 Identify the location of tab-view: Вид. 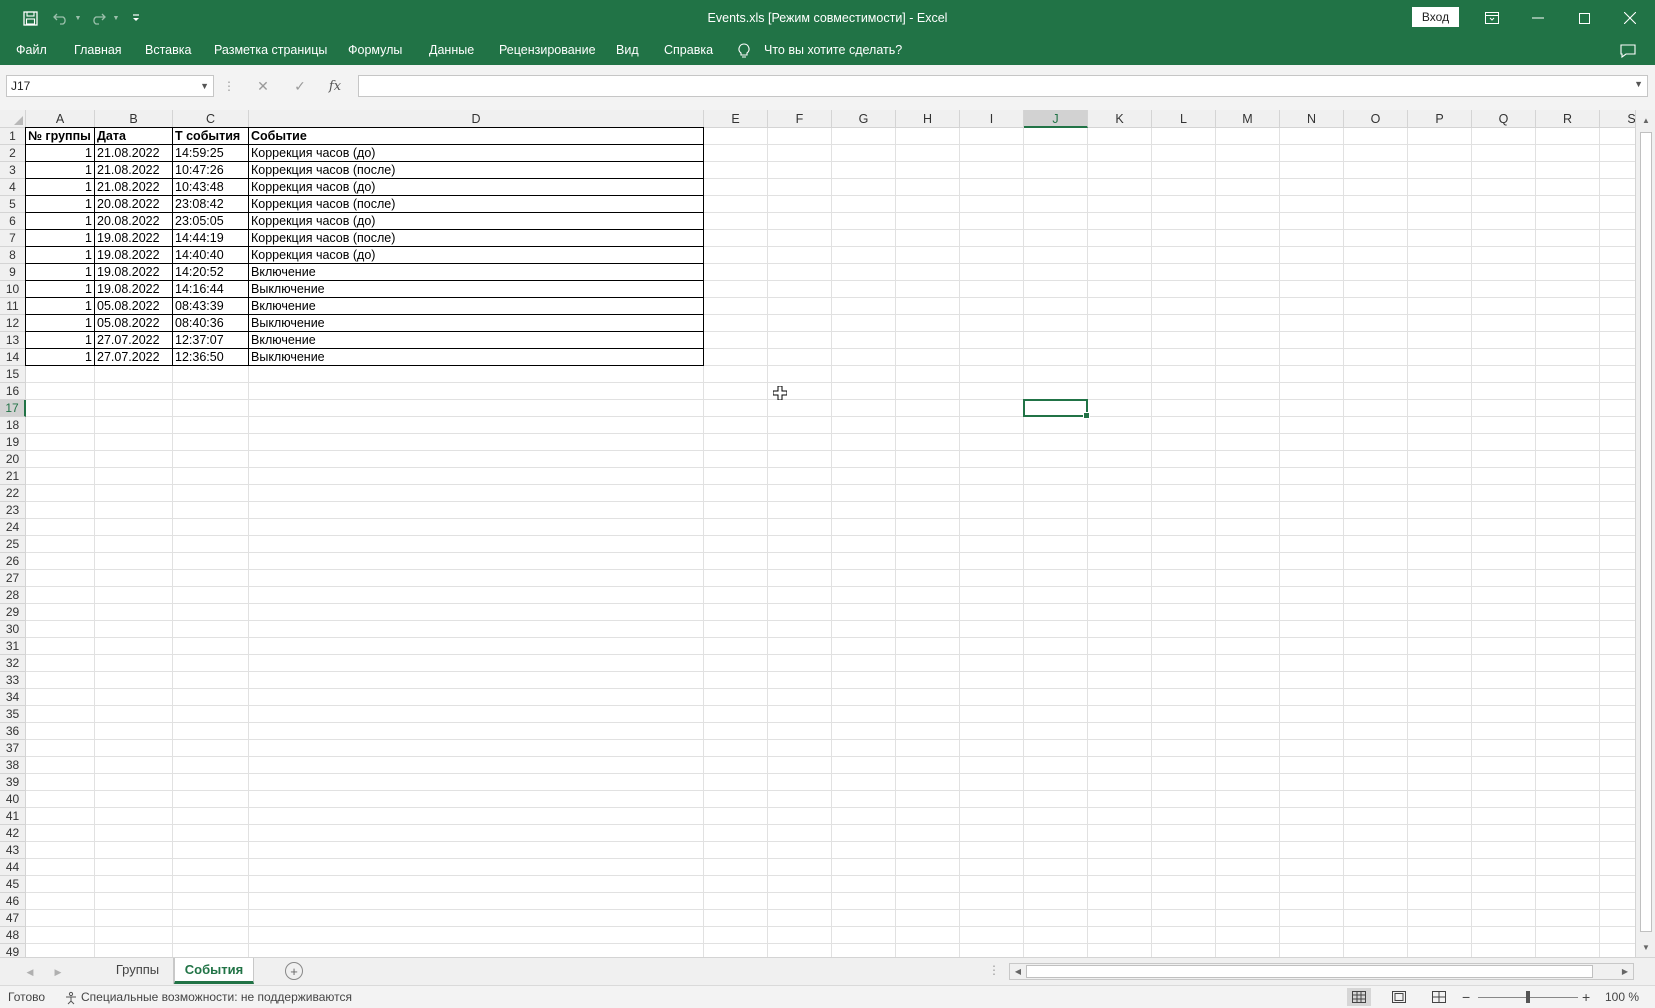
(627, 50).